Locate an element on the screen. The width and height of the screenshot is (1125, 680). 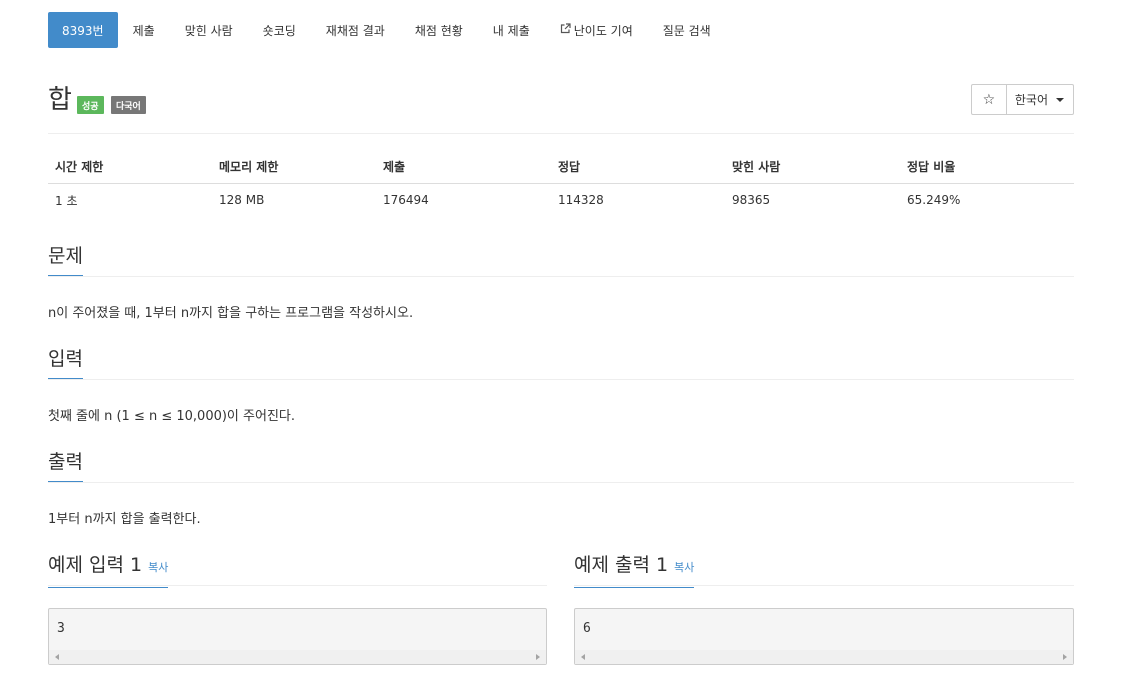
tab-submit: 제출 is located at coordinates (144, 30).